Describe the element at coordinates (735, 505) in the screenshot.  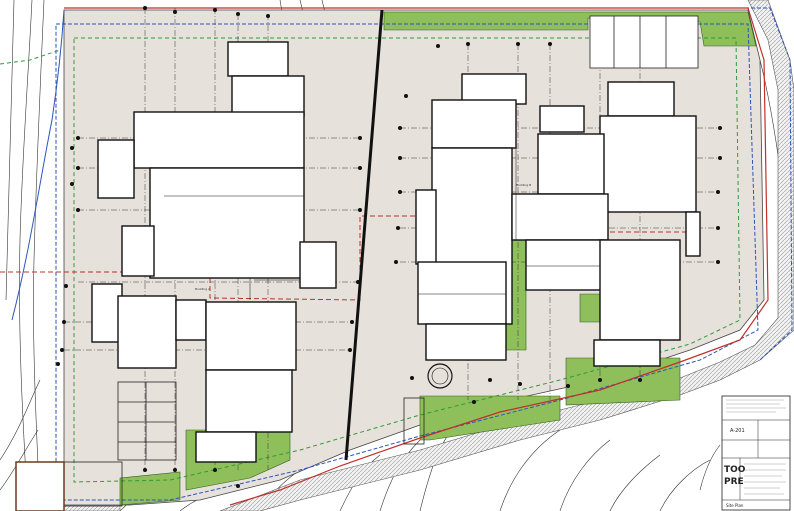
I see `sheet-footer: Site Plan` at that location.